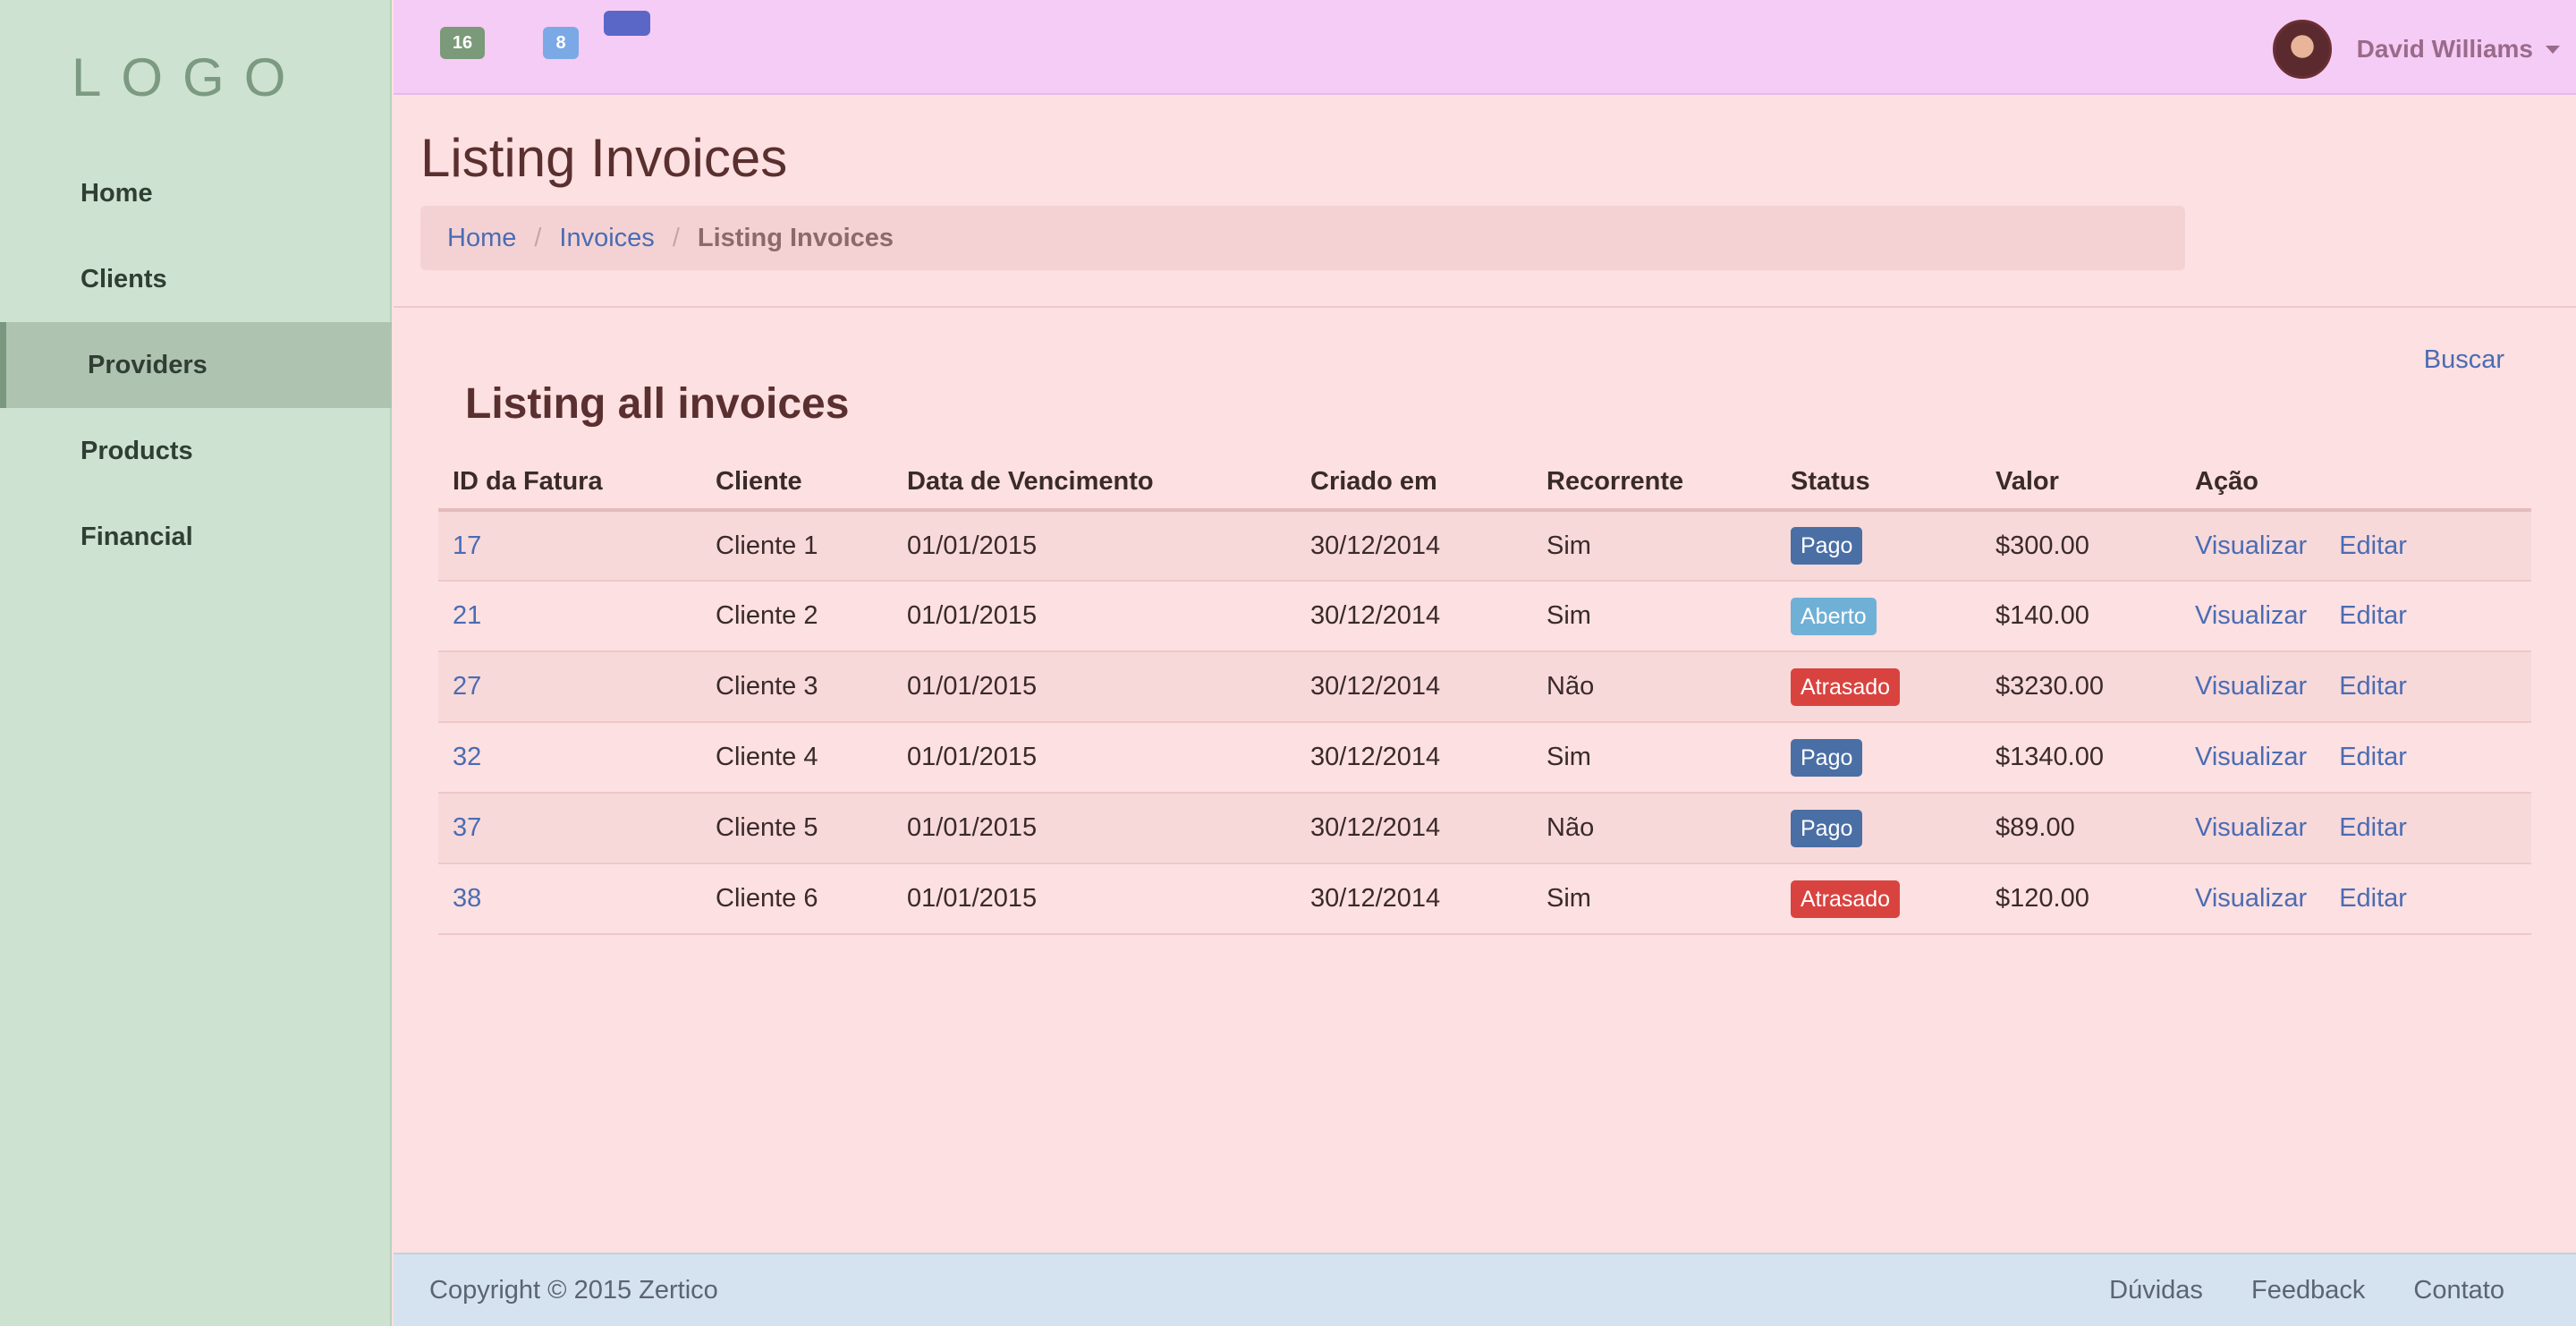 This screenshot has height=1326, width=2576. What do you see at coordinates (569, 483) in the screenshot?
I see `column-header-id: ID da Fatura` at bounding box center [569, 483].